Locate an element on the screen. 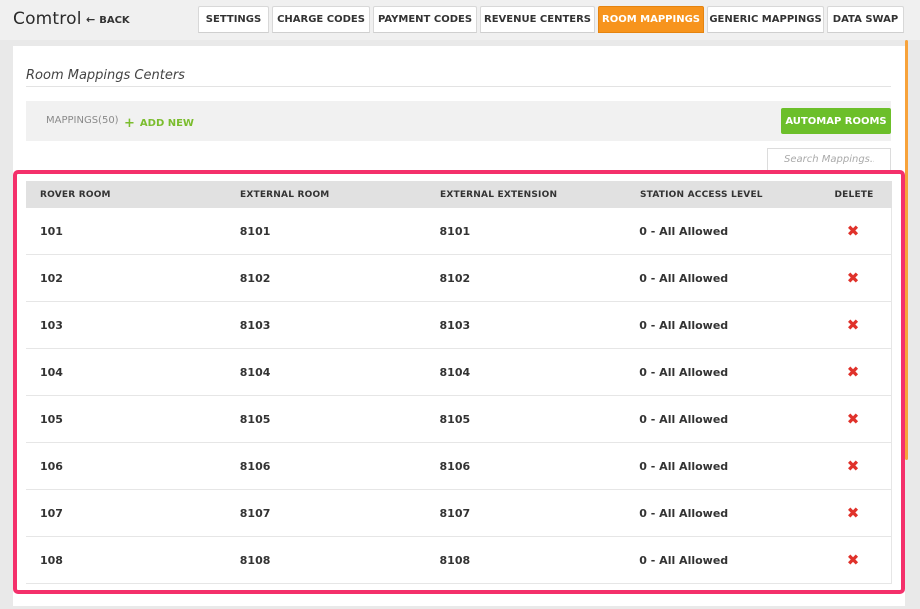 Image resolution: width=920 pixels, height=609 pixels. external-extension-cell: 8106 is located at coordinates (455, 466).